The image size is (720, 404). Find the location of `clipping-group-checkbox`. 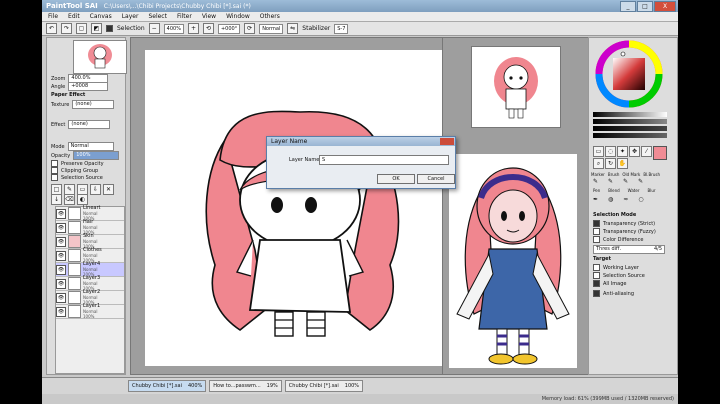

clipping-group-checkbox is located at coordinates (54, 170).